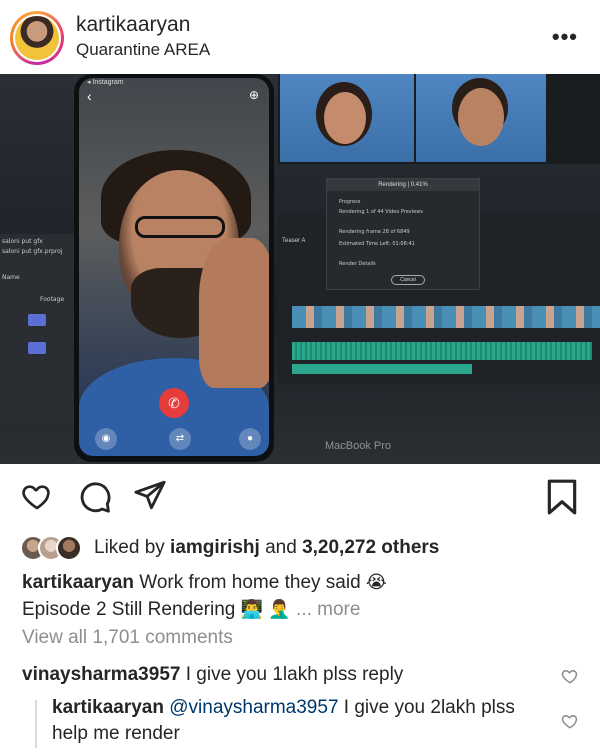 Image resolution: width=600 pixels, height=752 pixels. I want to click on view-all-comments-link: View all 1,701 comments, so click(127, 638).